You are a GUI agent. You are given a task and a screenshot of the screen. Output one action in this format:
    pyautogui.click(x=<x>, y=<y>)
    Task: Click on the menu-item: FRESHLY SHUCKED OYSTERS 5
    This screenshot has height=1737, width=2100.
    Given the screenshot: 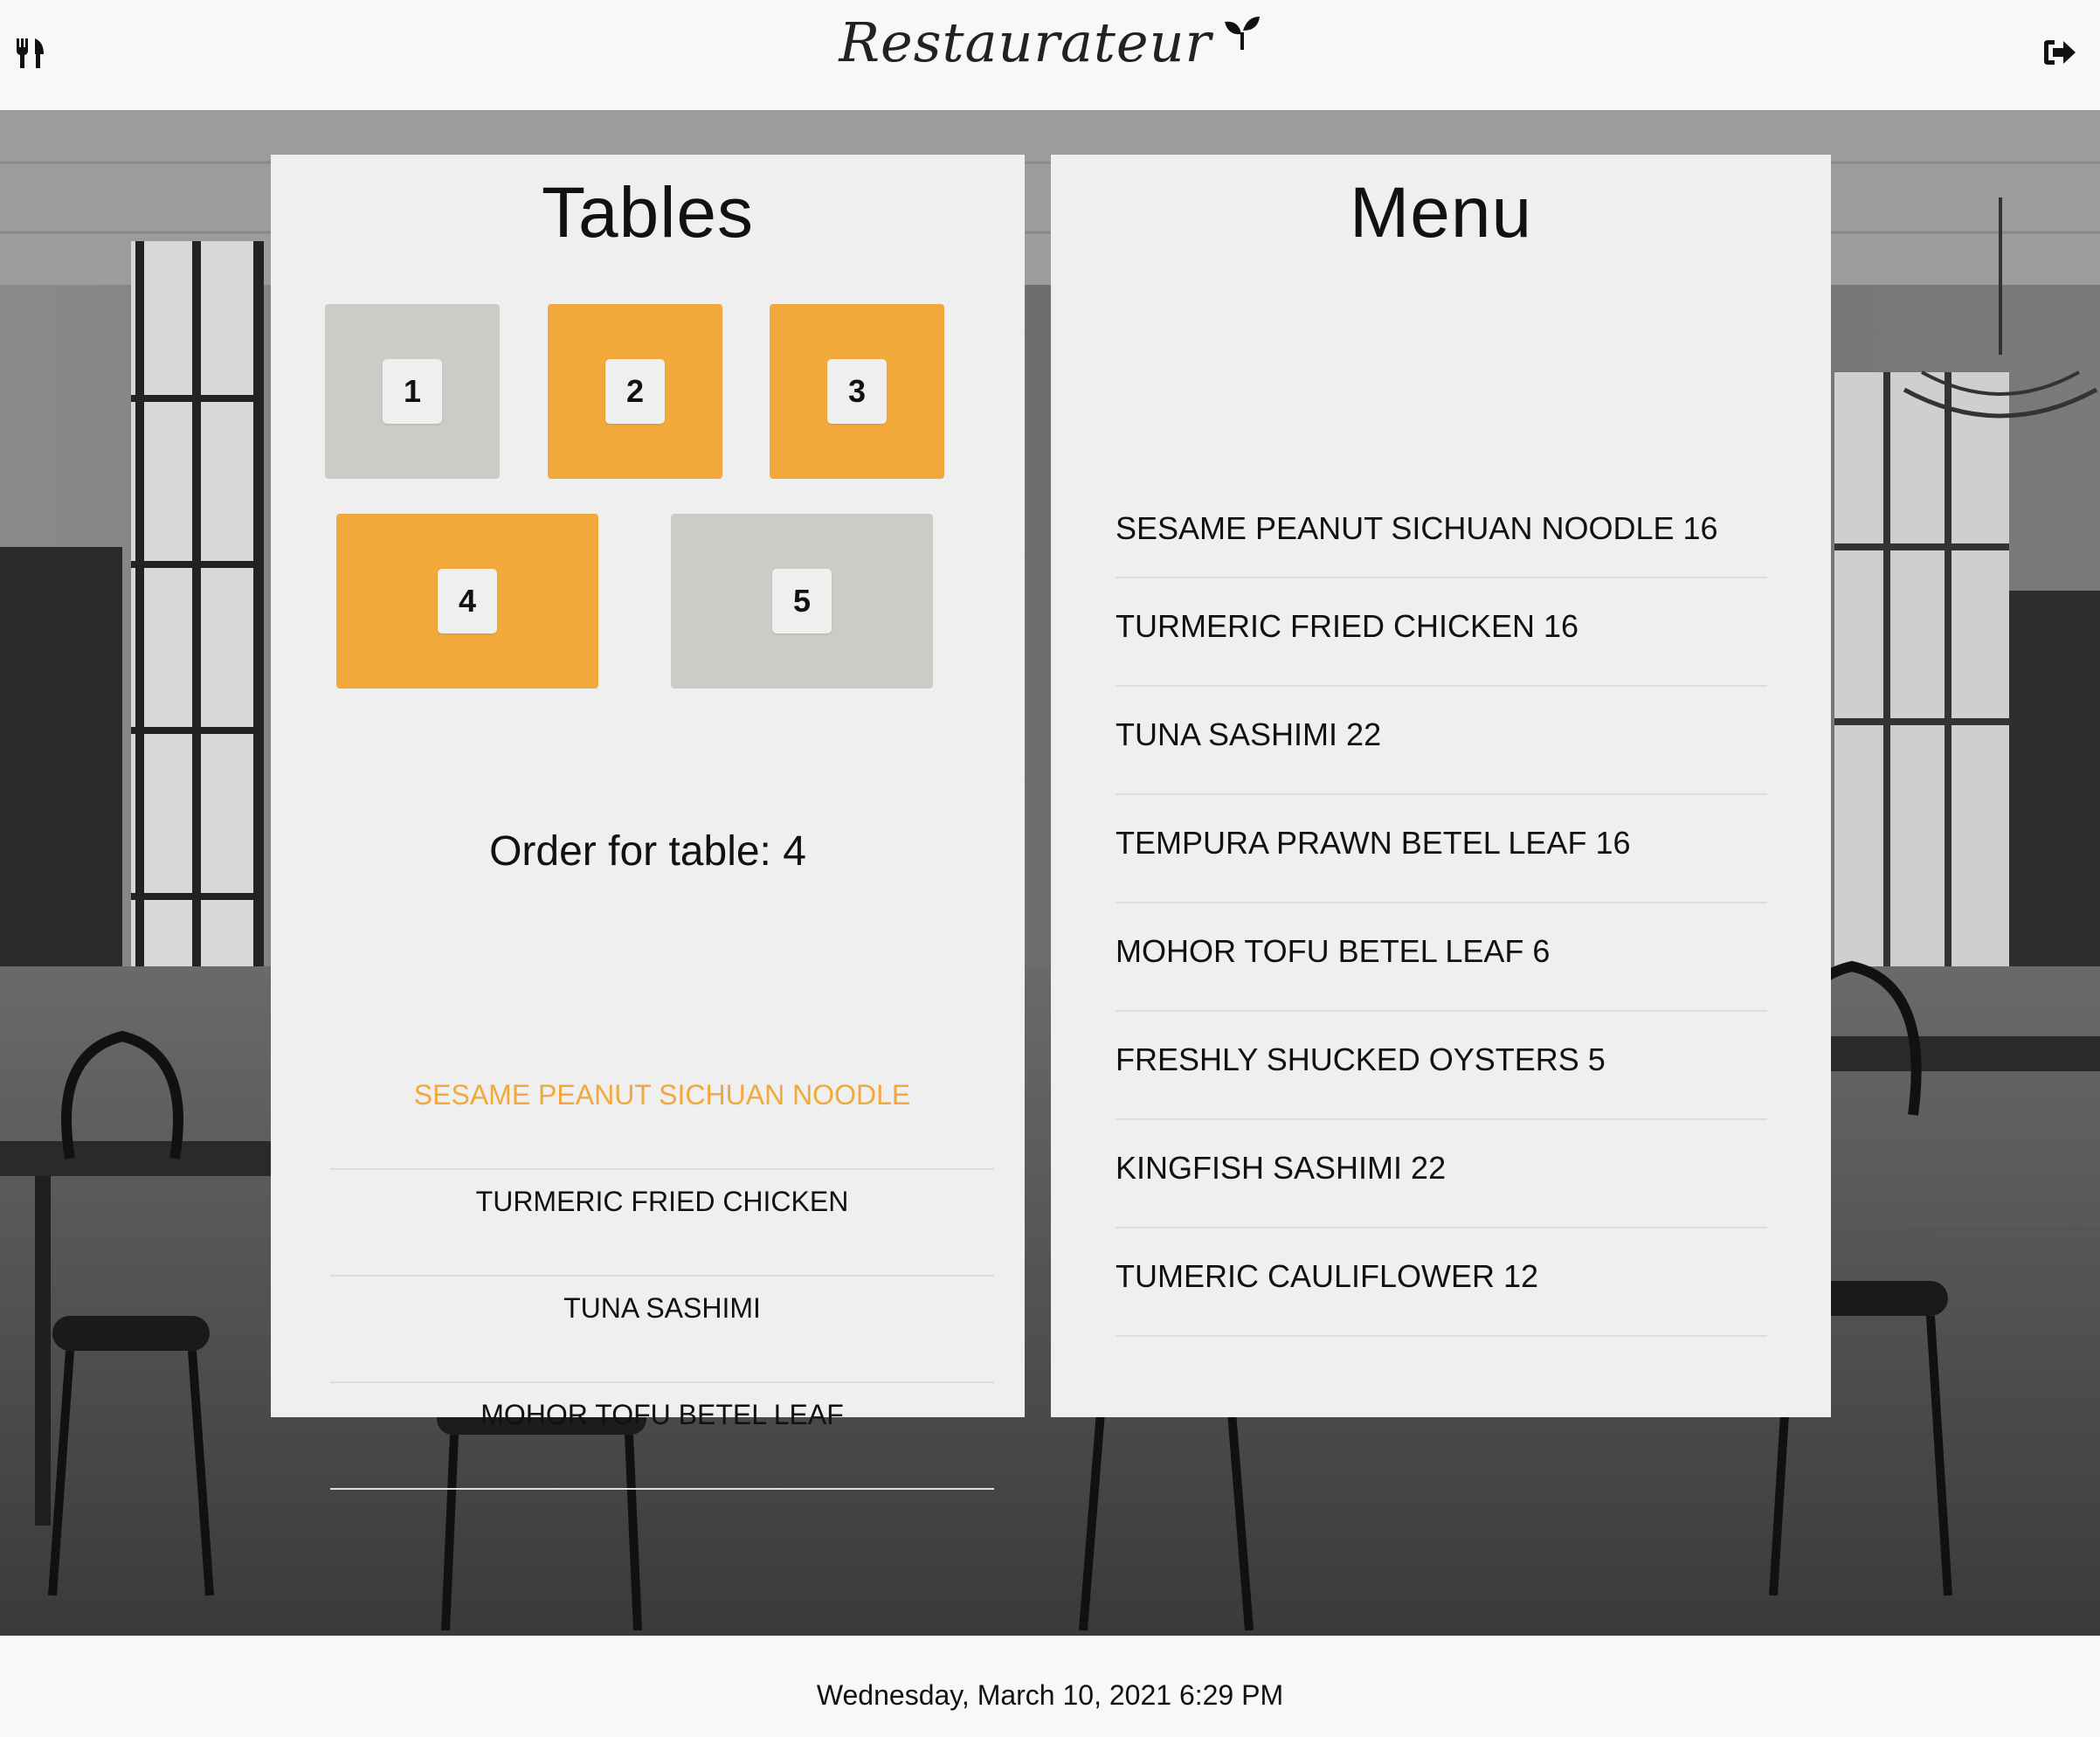 What is the action you would take?
    pyautogui.click(x=1441, y=1066)
    